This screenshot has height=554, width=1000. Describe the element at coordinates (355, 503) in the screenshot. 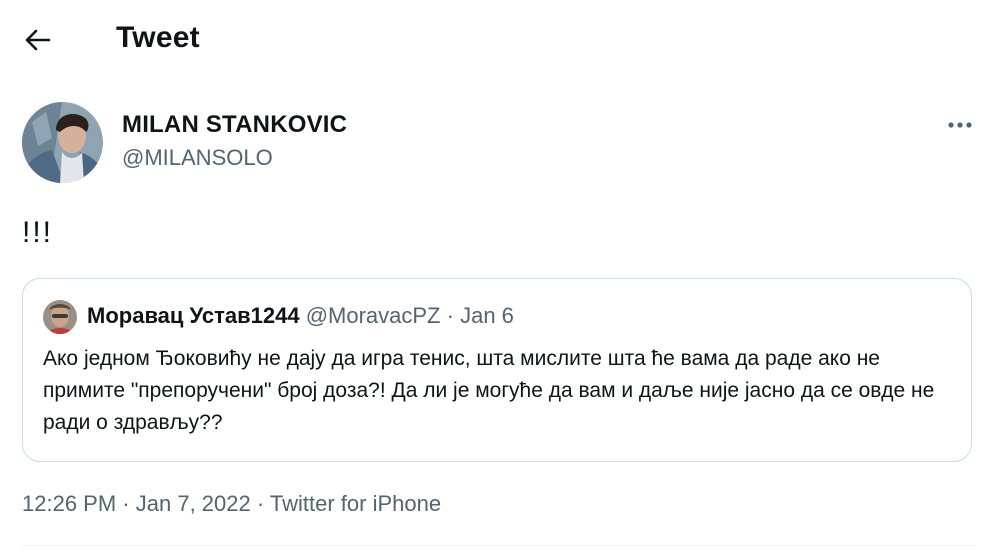

I see `tweet-source: Twitter for iPhone` at that location.